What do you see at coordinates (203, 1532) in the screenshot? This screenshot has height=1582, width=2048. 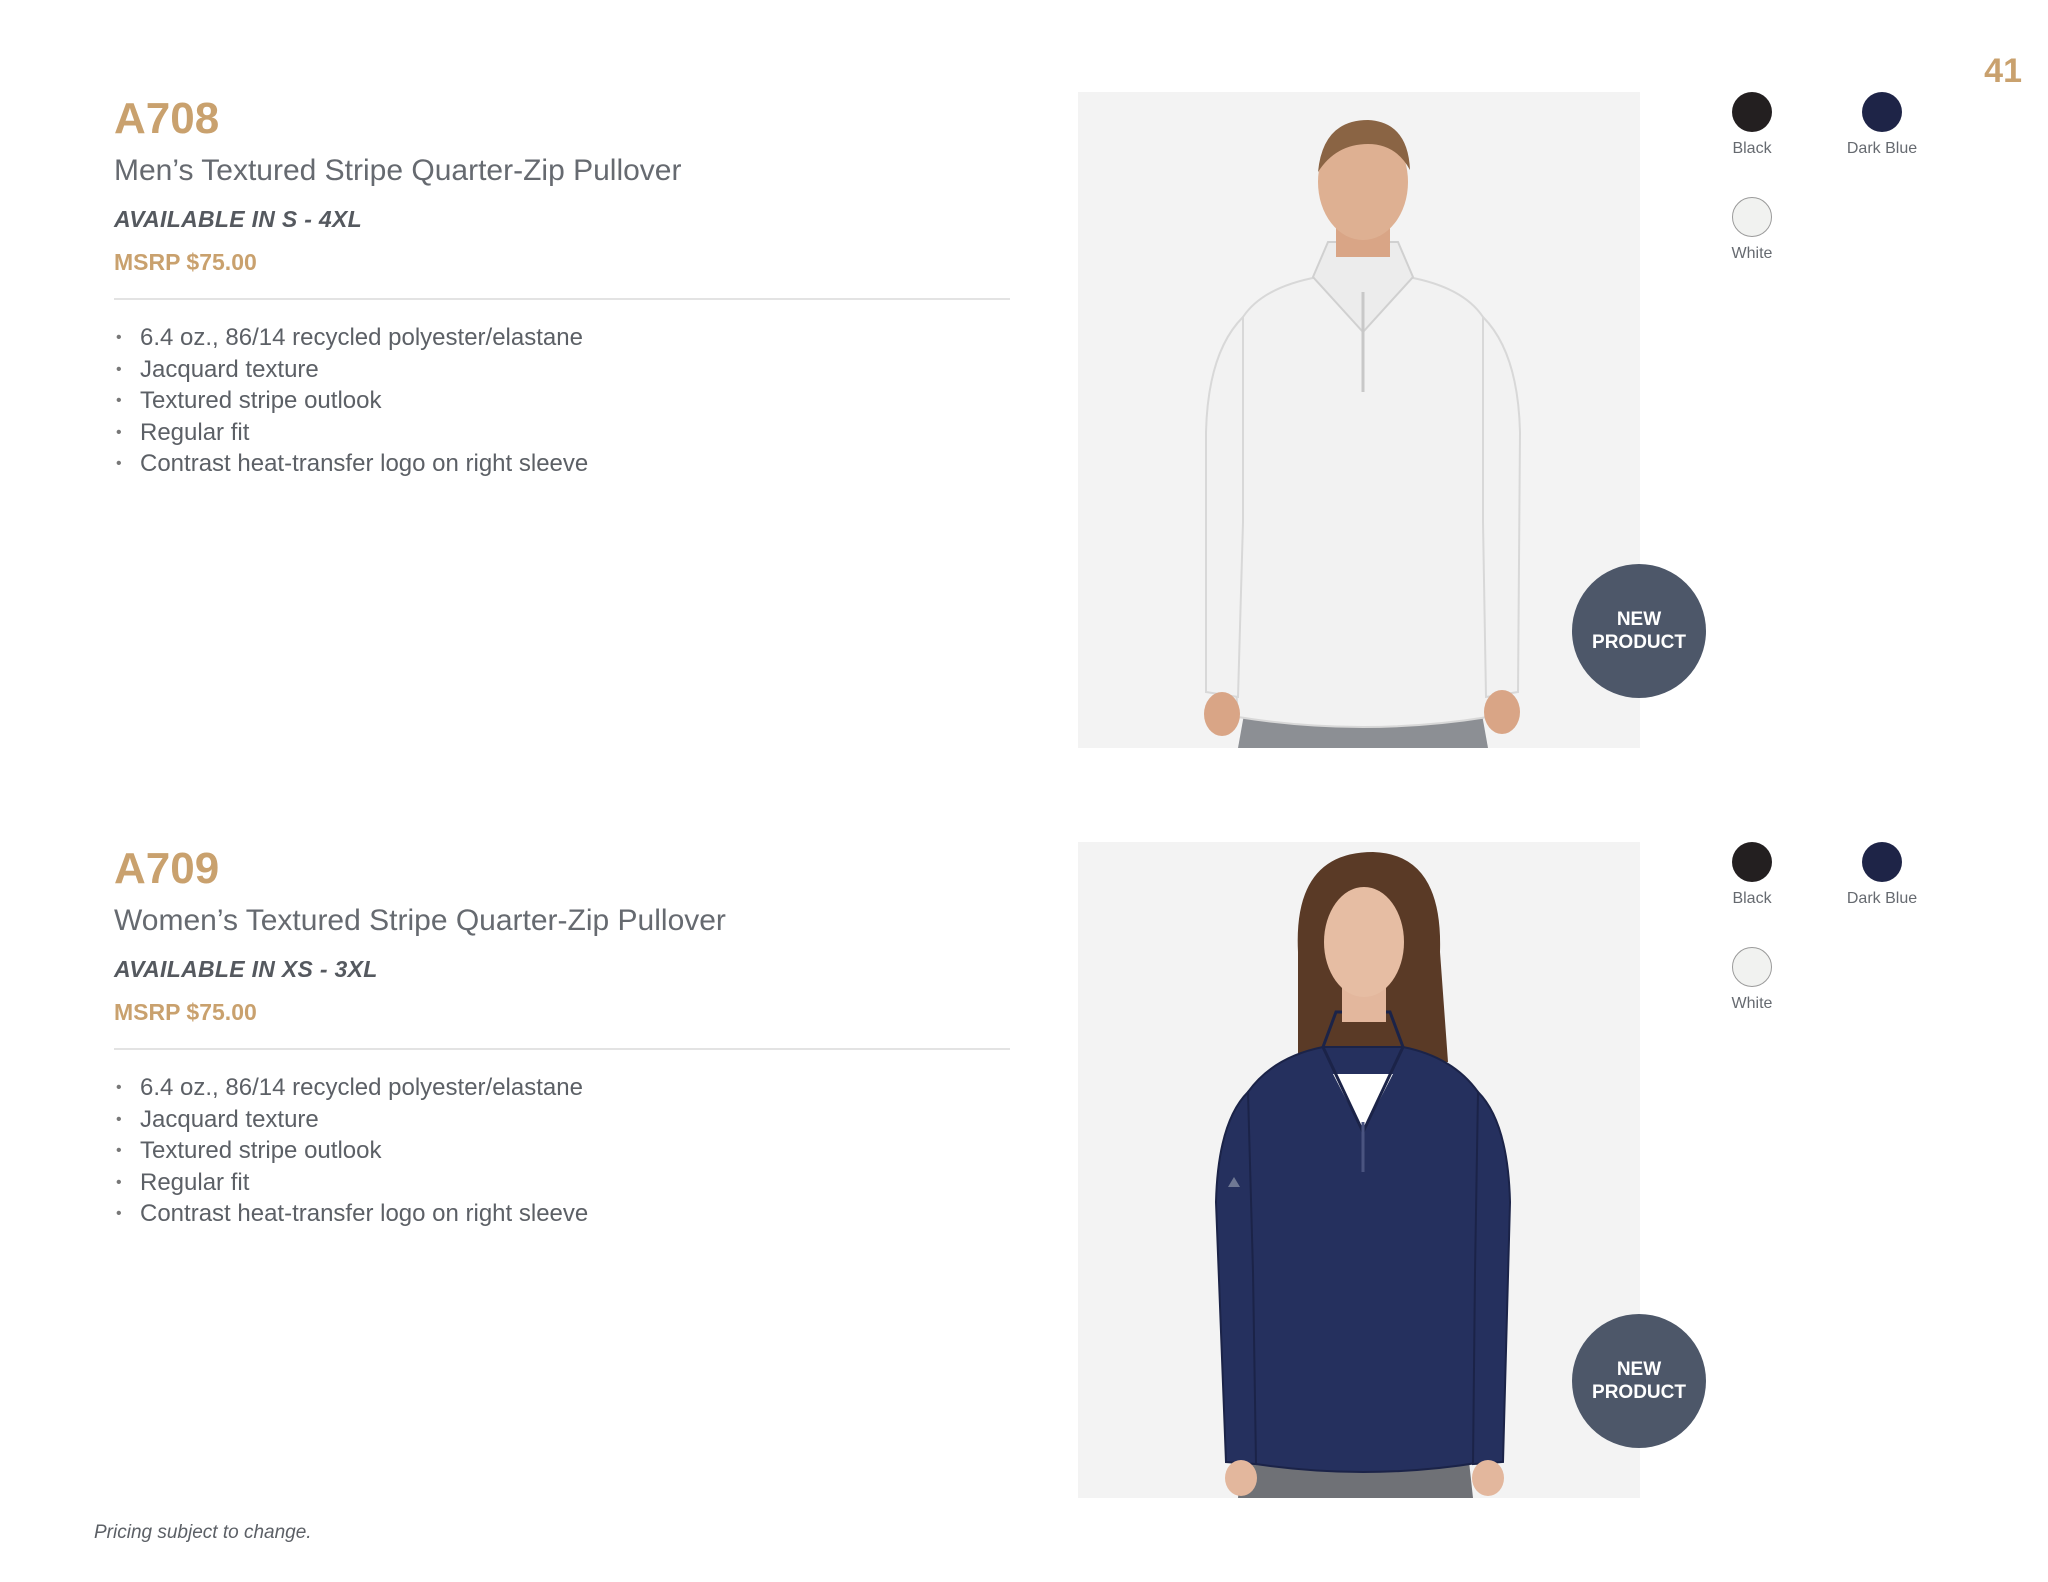 I see `pricing-disclaimer: Pricing subject to change.` at bounding box center [203, 1532].